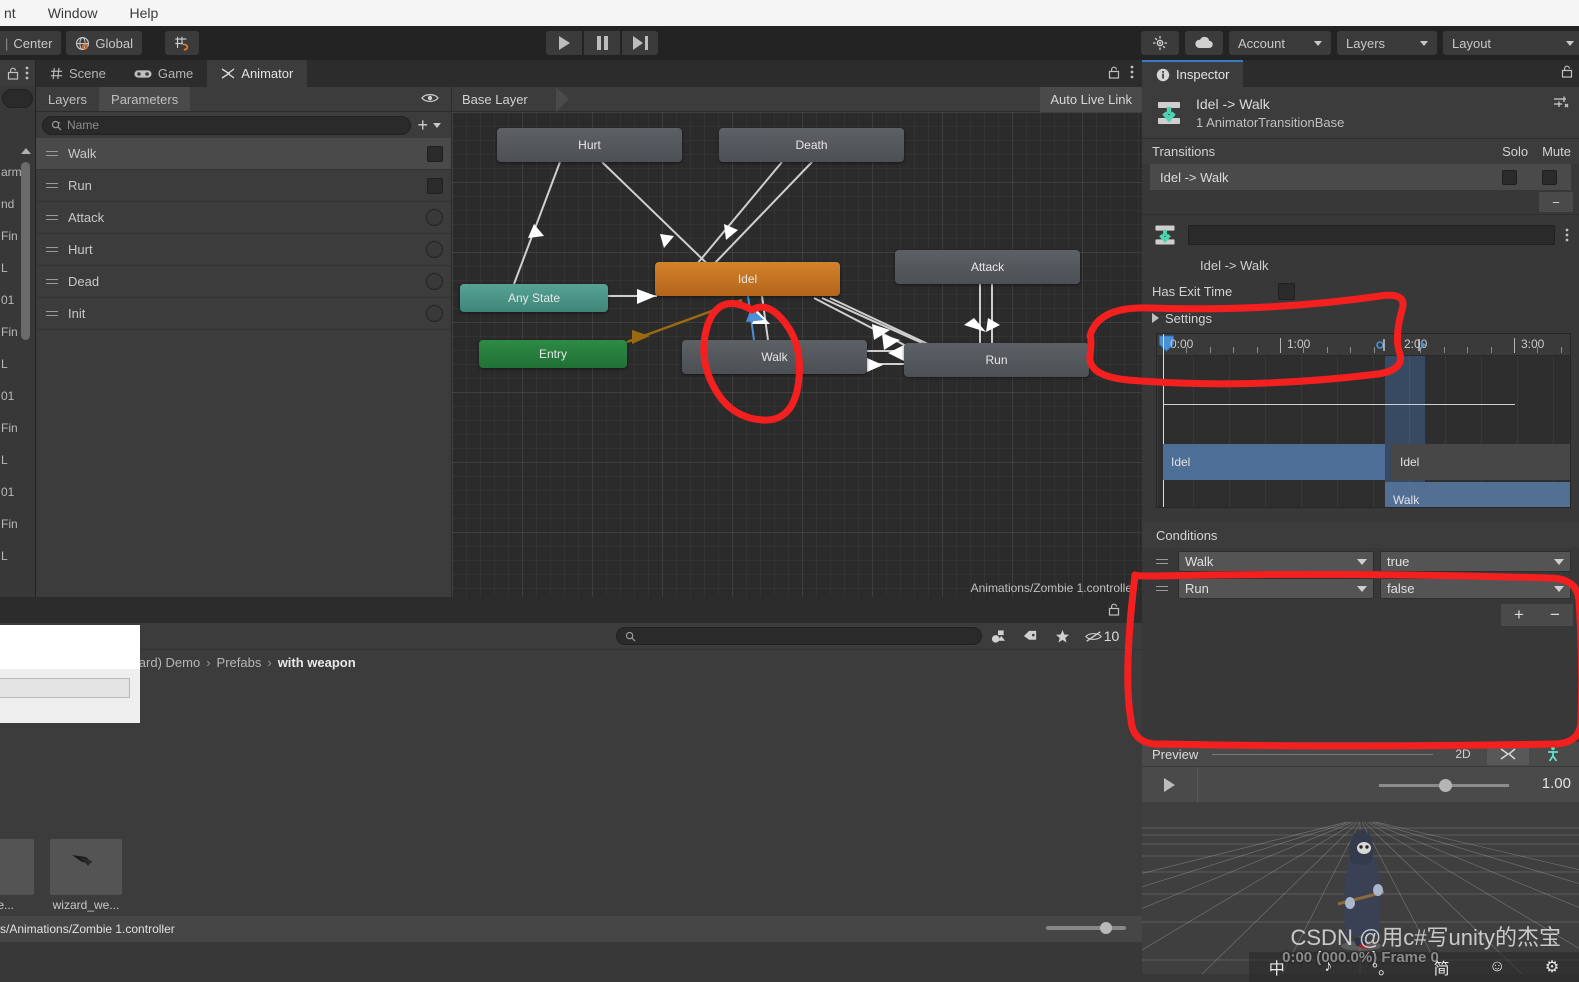 This screenshot has width=1579, height=982. Describe the element at coordinates (1552, 967) in the screenshot. I see `ime-button: ⚙` at that location.